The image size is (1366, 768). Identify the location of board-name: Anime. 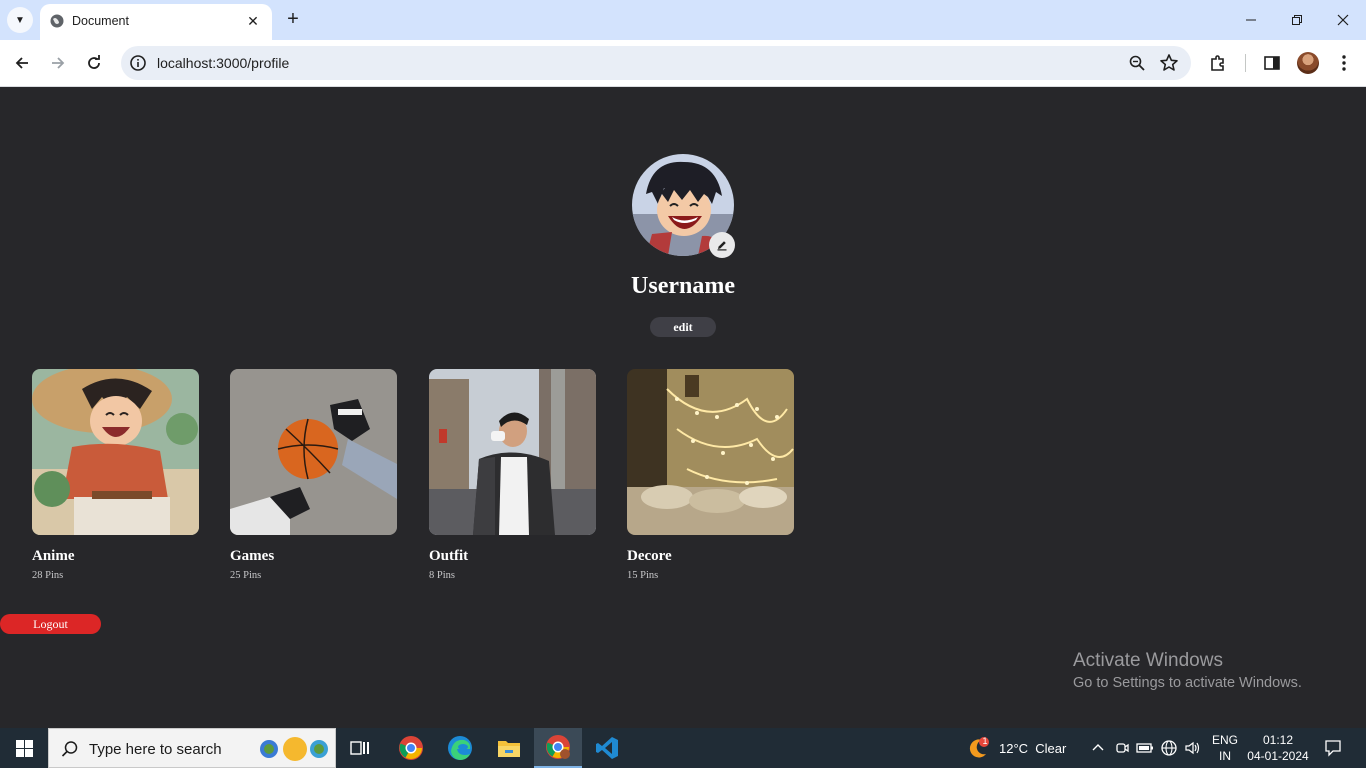
(53, 556).